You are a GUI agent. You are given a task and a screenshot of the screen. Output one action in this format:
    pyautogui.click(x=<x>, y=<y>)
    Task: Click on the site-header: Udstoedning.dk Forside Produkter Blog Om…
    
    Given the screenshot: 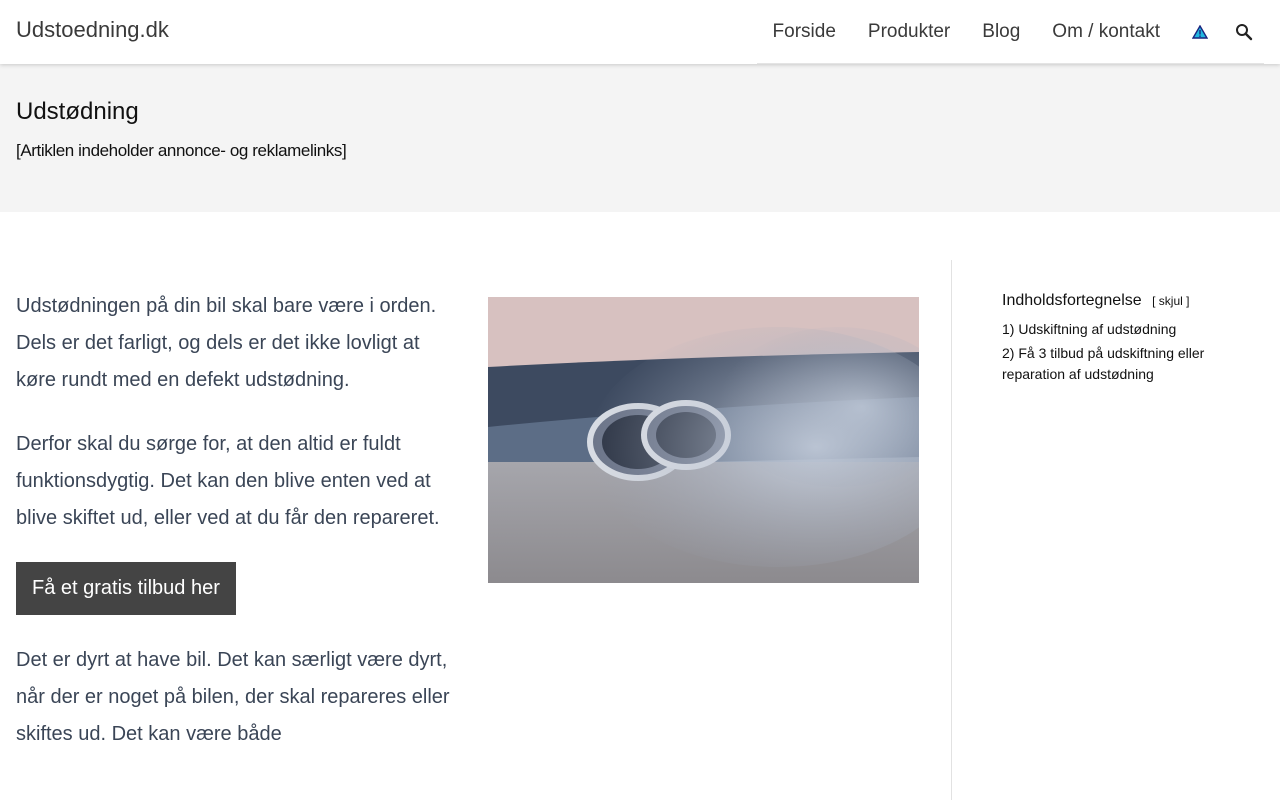 What is the action you would take?
    pyautogui.click(x=640, y=32)
    